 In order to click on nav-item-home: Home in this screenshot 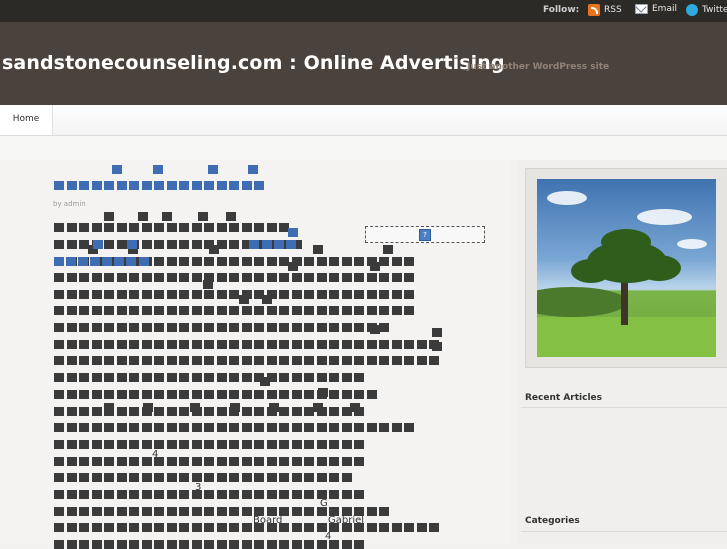, I will do `click(26, 120)`.